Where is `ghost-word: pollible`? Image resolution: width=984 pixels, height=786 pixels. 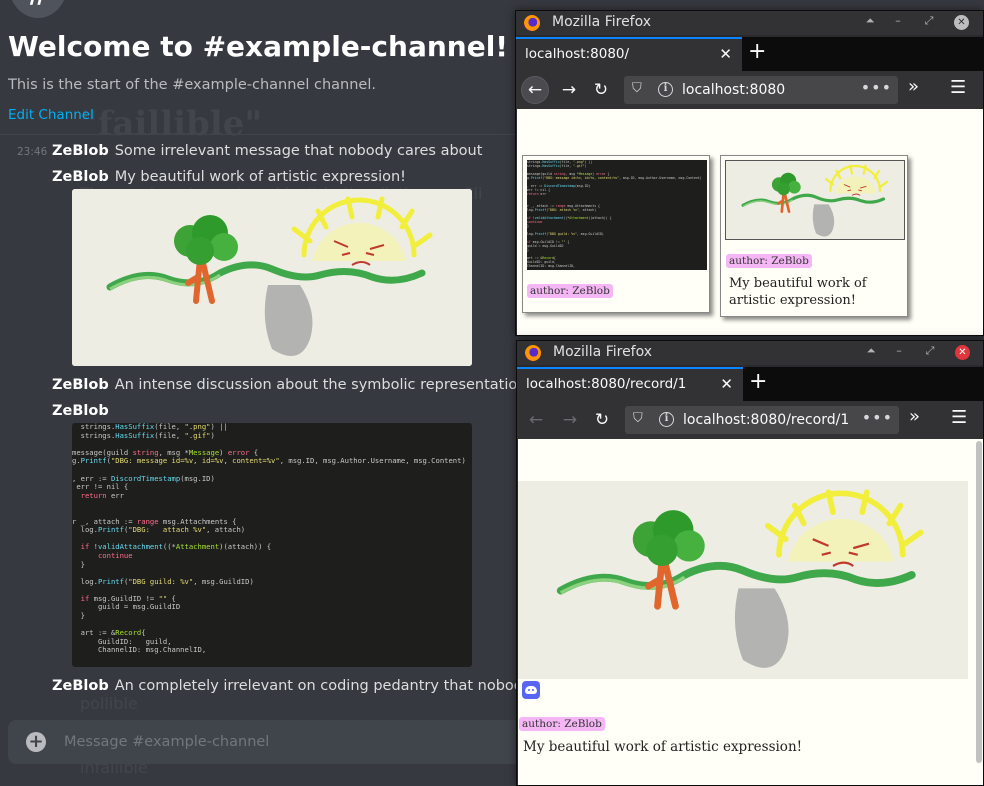 ghost-word: pollible is located at coordinates (109, 703).